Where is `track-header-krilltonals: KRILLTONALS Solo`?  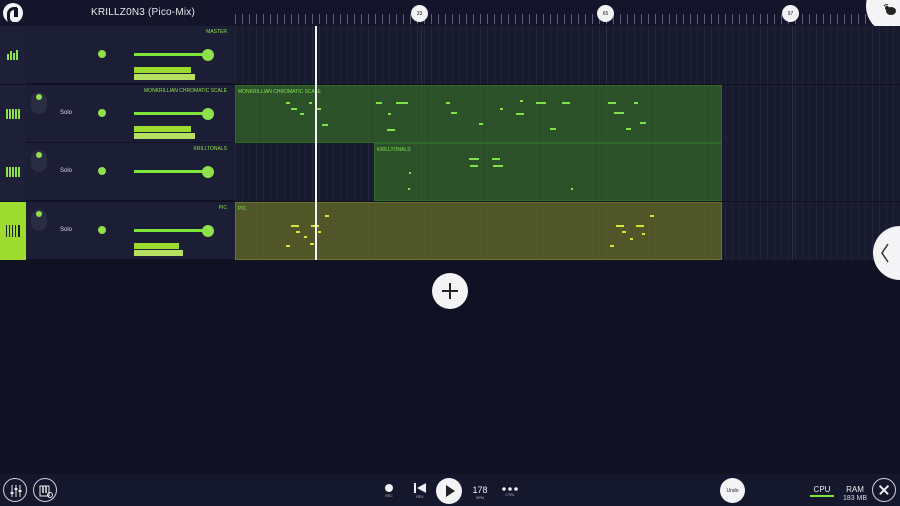
track-header-krilltonals: KRILLTONALS Solo is located at coordinates (117, 172).